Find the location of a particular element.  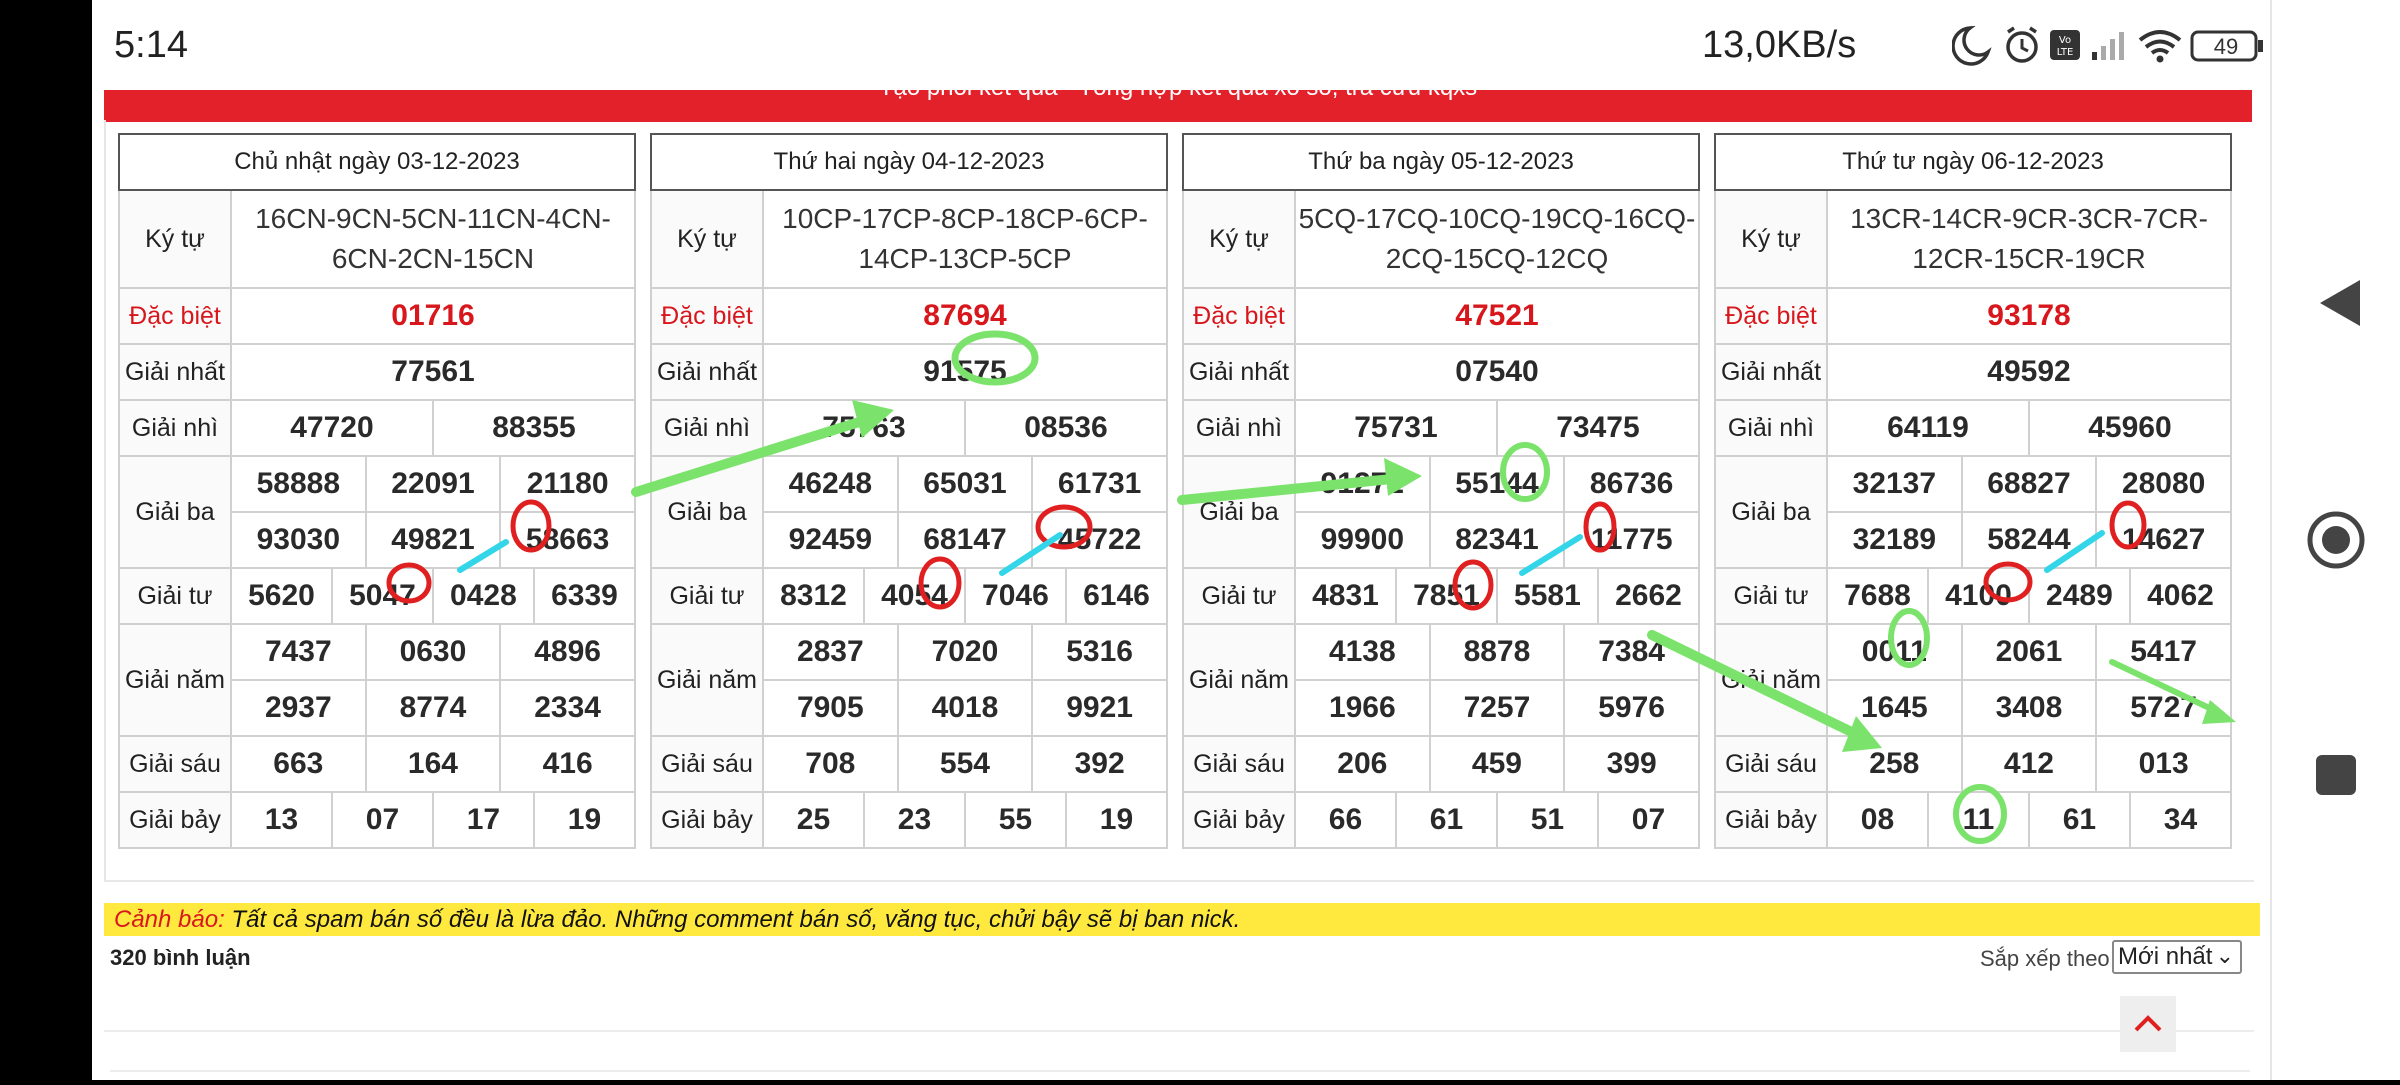

prize-7: 07 is located at coordinates (382, 820).